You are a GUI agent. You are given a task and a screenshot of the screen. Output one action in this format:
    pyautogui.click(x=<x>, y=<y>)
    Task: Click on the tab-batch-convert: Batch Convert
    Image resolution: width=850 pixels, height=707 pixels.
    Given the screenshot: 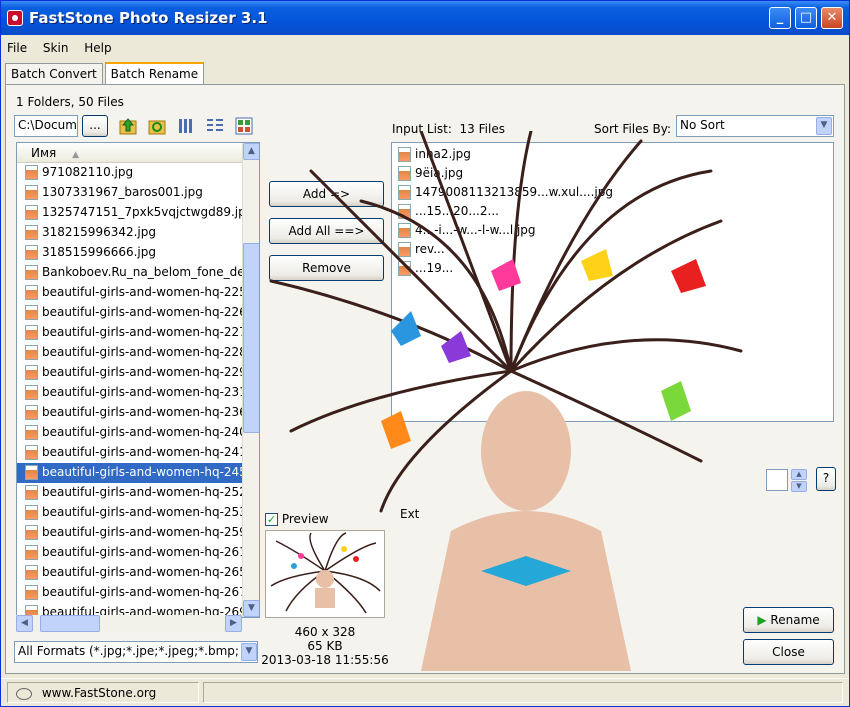 What is the action you would take?
    pyautogui.click(x=54, y=73)
    